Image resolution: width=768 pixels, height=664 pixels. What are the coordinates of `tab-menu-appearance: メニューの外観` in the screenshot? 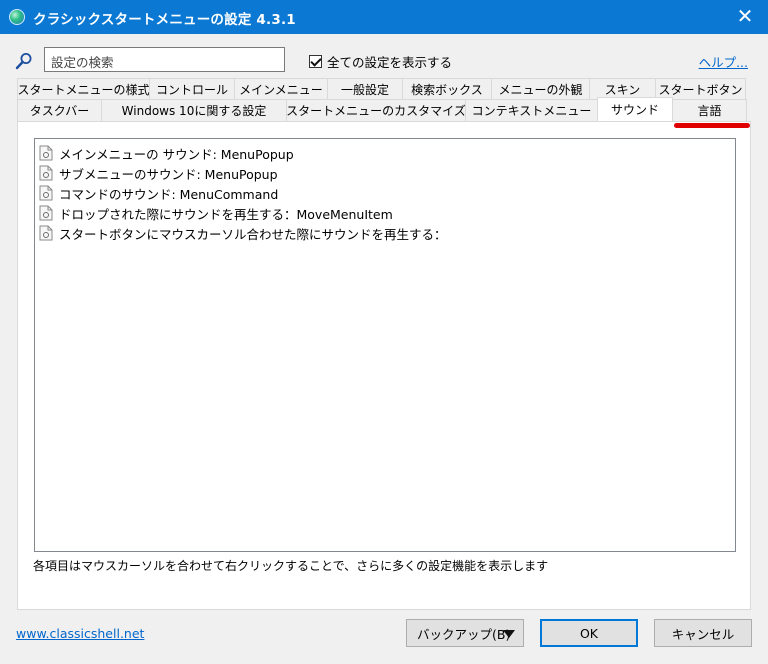 It's located at (540, 89).